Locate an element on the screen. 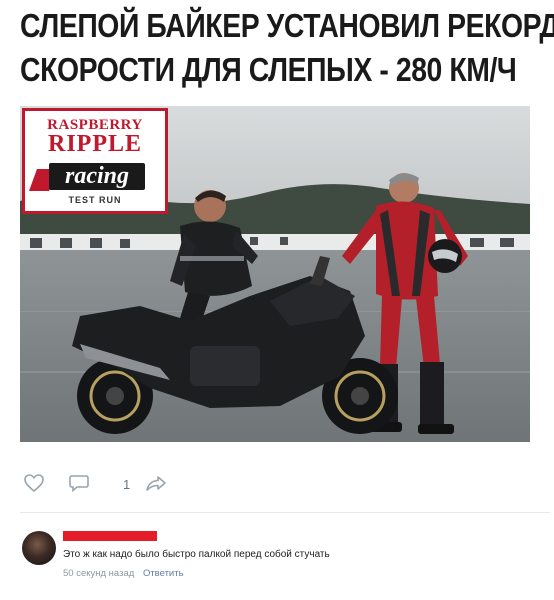 This screenshot has height=600, width=554. comment-meta: 50 секунд назад Ответить is located at coordinates (123, 573).